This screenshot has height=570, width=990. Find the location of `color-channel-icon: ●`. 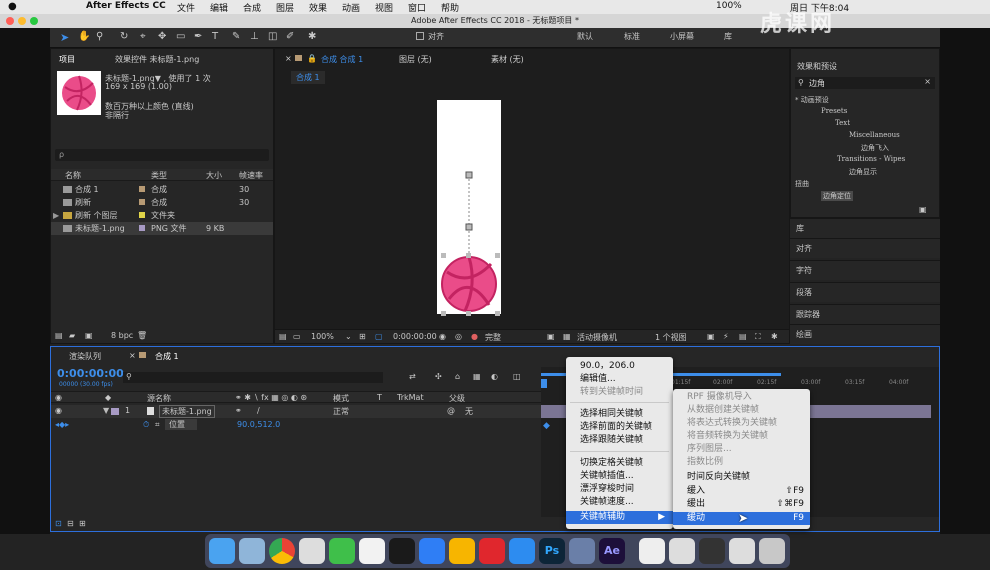

color-channel-icon: ● is located at coordinates (474, 336).